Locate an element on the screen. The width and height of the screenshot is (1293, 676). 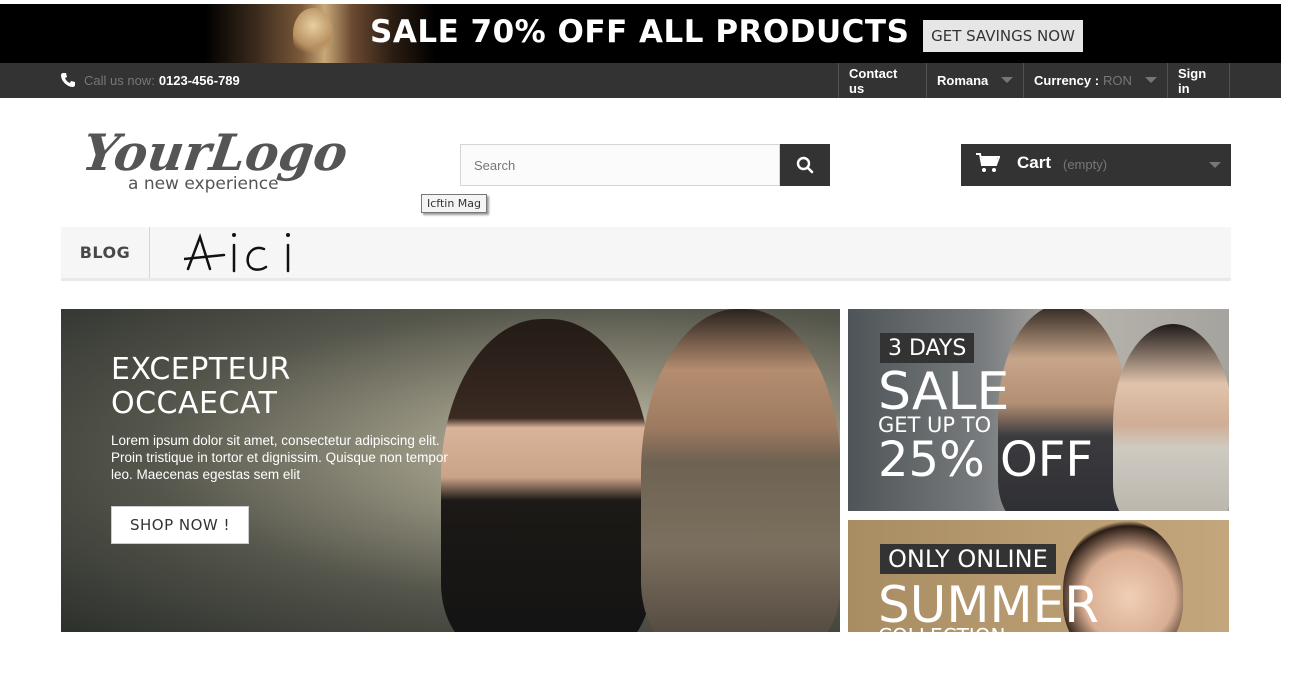
contact-us-label: Contact us is located at coordinates (873, 80).